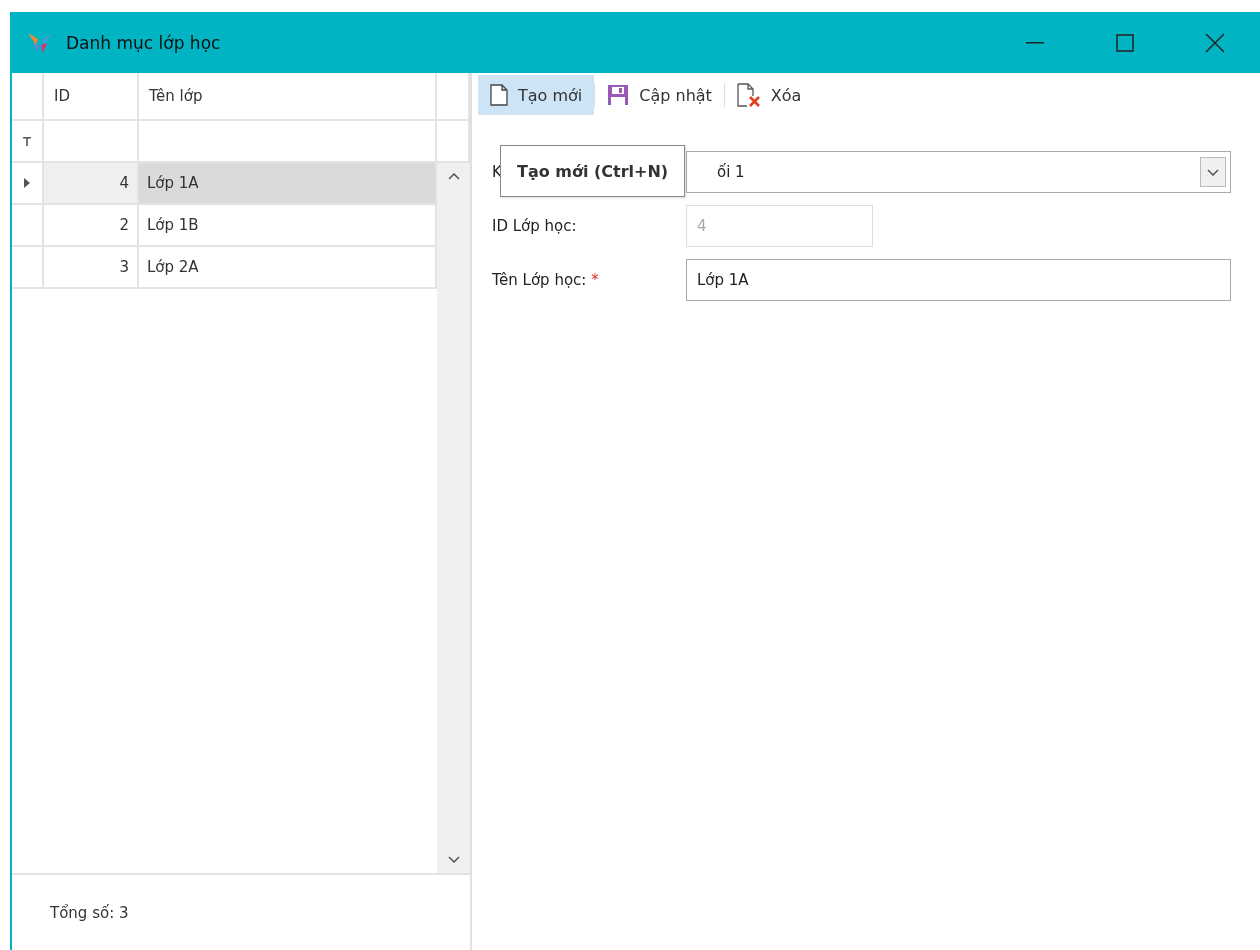 Image resolution: width=1260 pixels, height=950 pixels. What do you see at coordinates (89, 912) in the screenshot?
I see `total-count: Tổng số: 3` at bounding box center [89, 912].